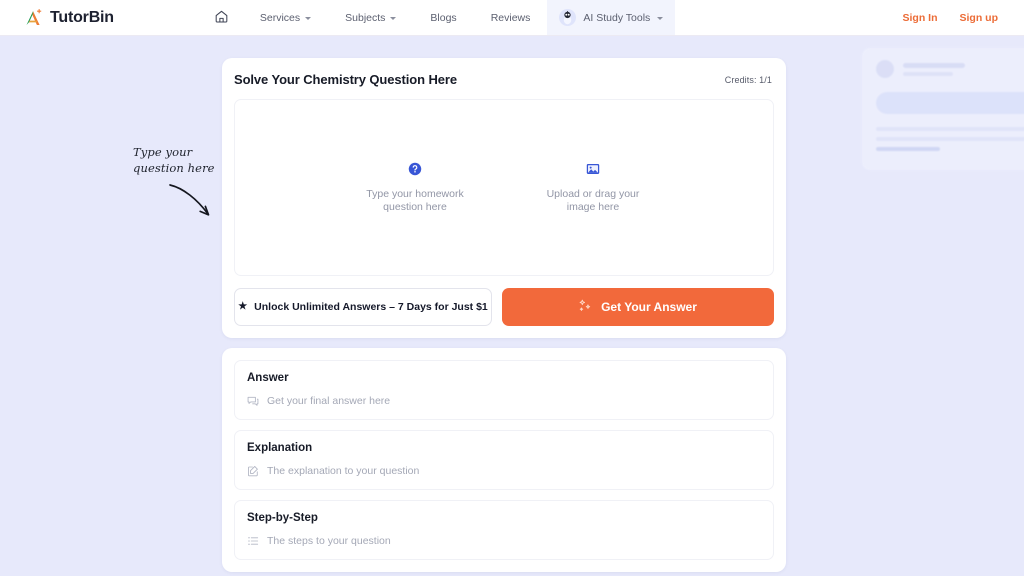 This screenshot has height=576, width=1024. I want to click on google-signin-prompt-faded, so click(943, 109).